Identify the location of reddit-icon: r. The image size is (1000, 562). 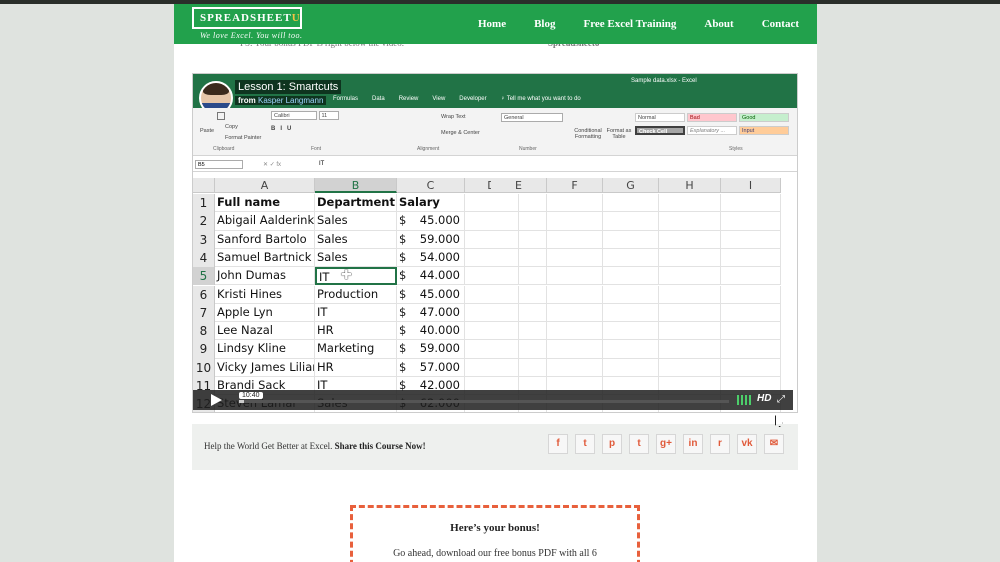
(720, 444).